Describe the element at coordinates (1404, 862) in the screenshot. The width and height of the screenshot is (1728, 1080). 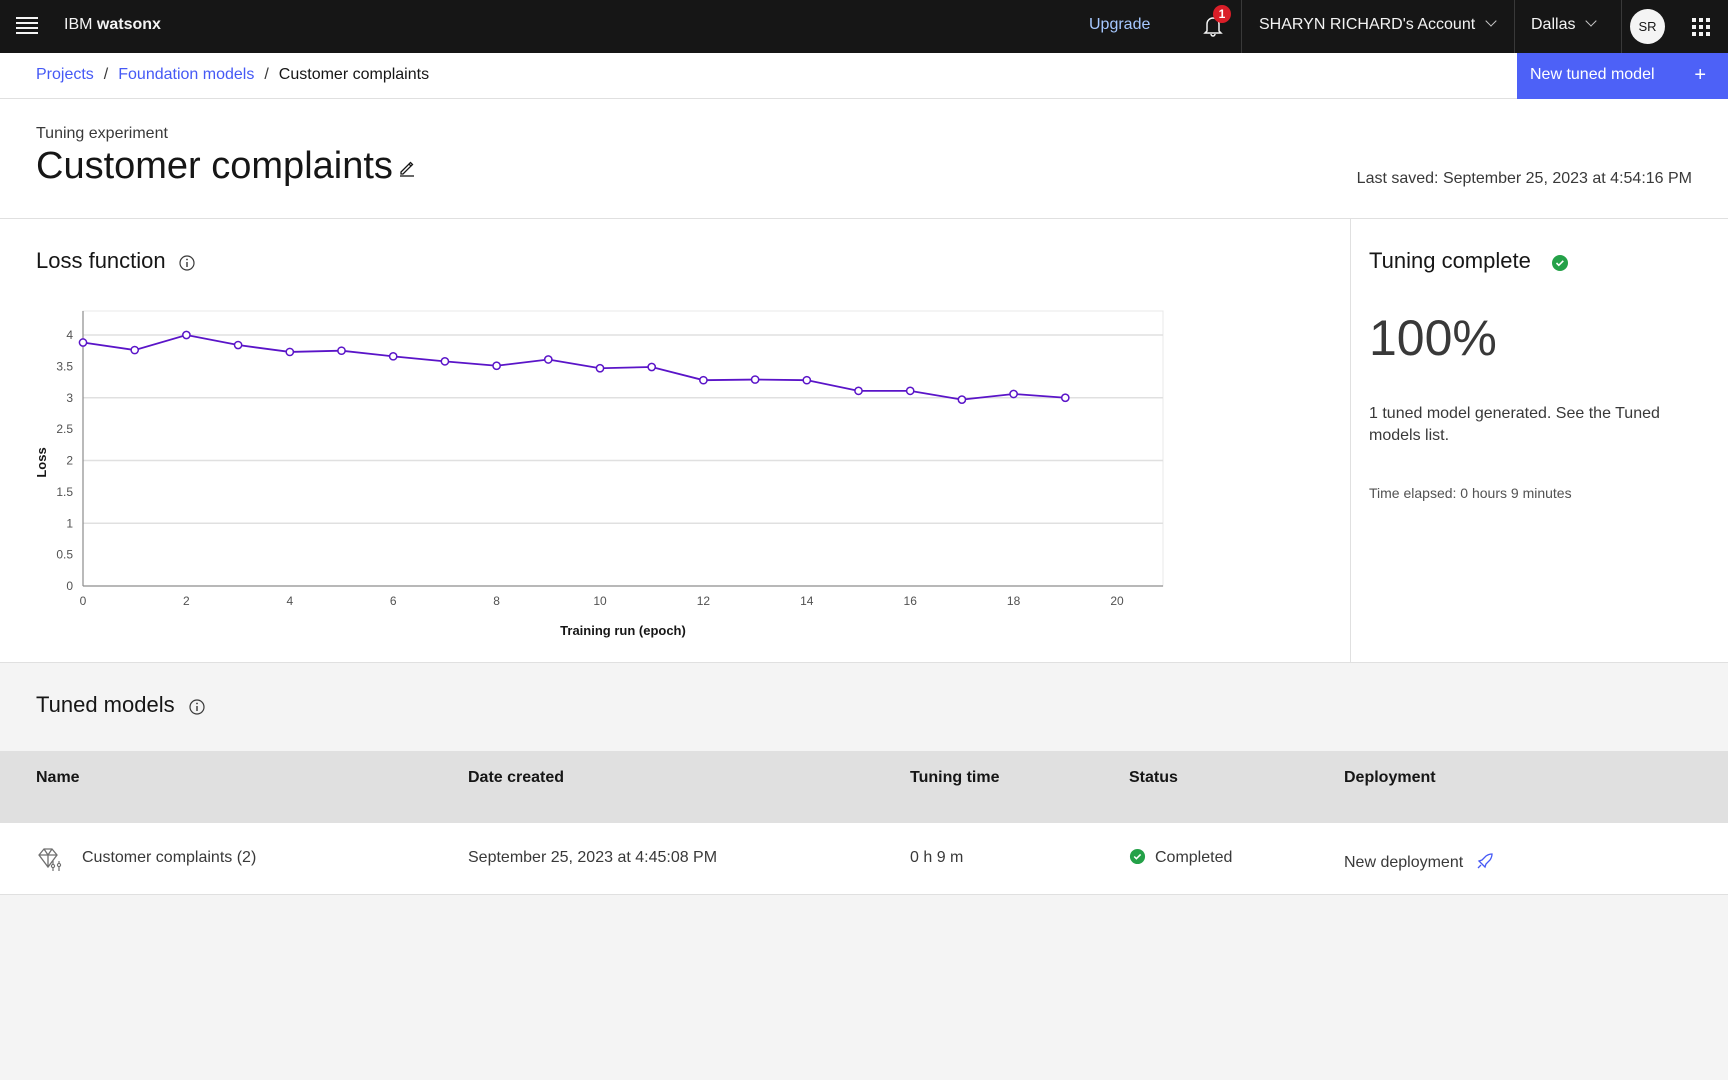
I see `new-deployment-label: New deployment` at that location.